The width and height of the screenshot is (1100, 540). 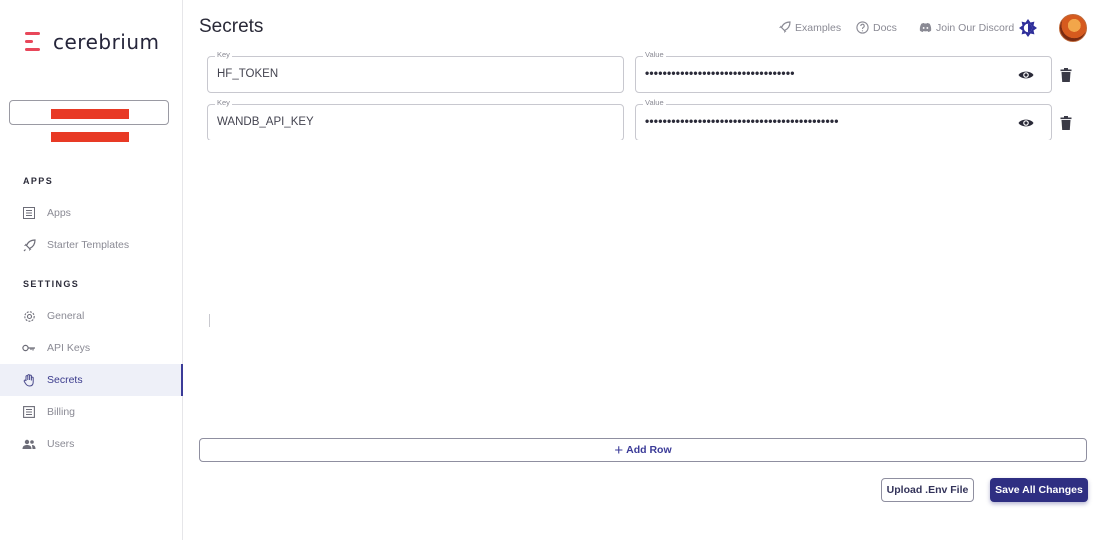 I want to click on discord-icon, so click(x=925, y=27).